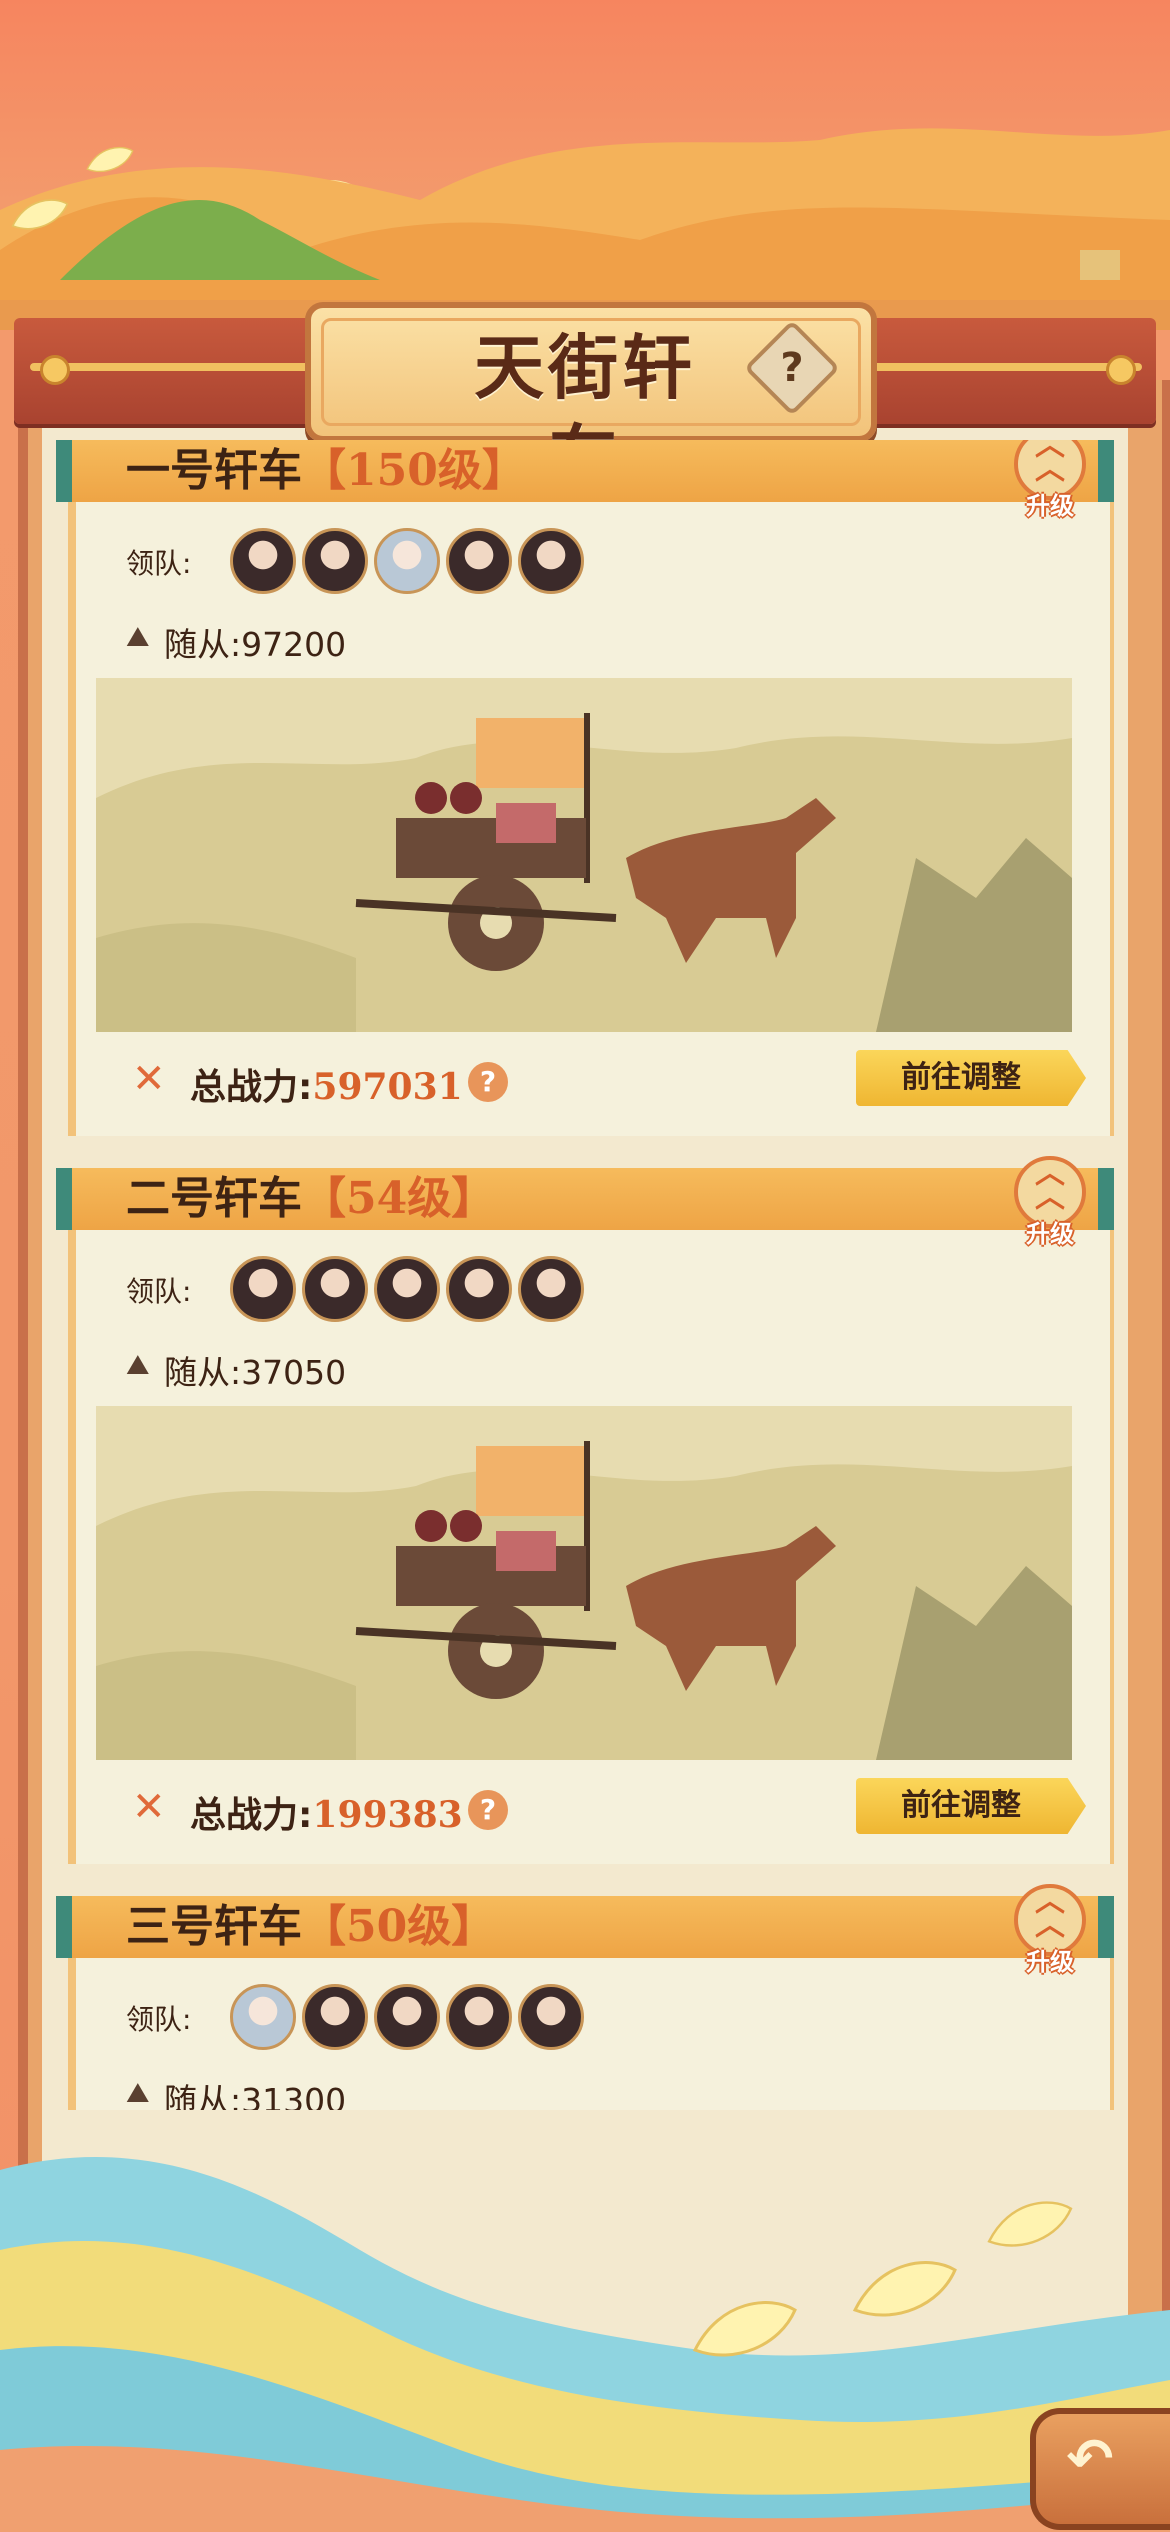  I want to click on question-icon: ?, so click(792, 368).